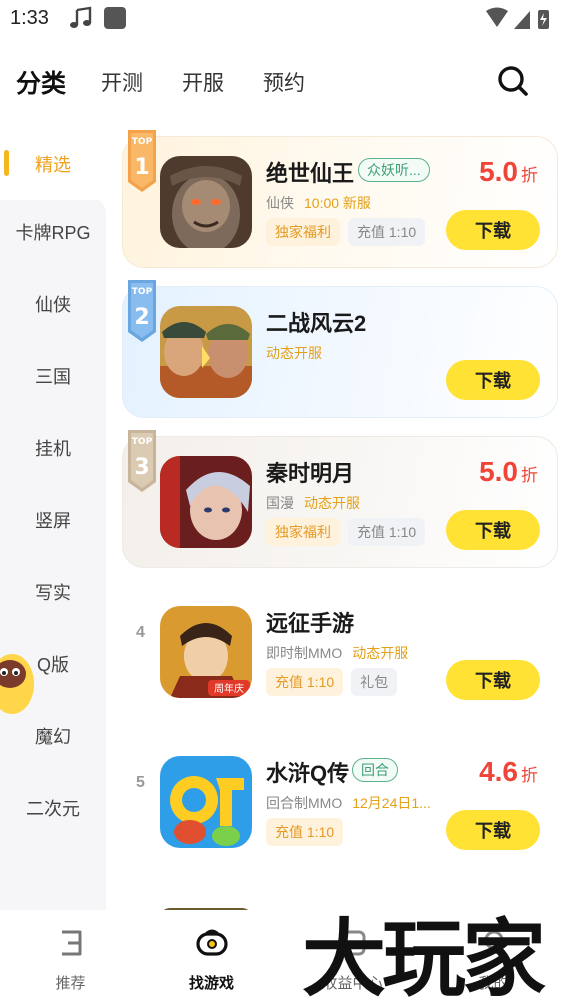 The height and width of the screenshot is (1004, 564). I want to click on svg-text: 2, so click(141, 317).